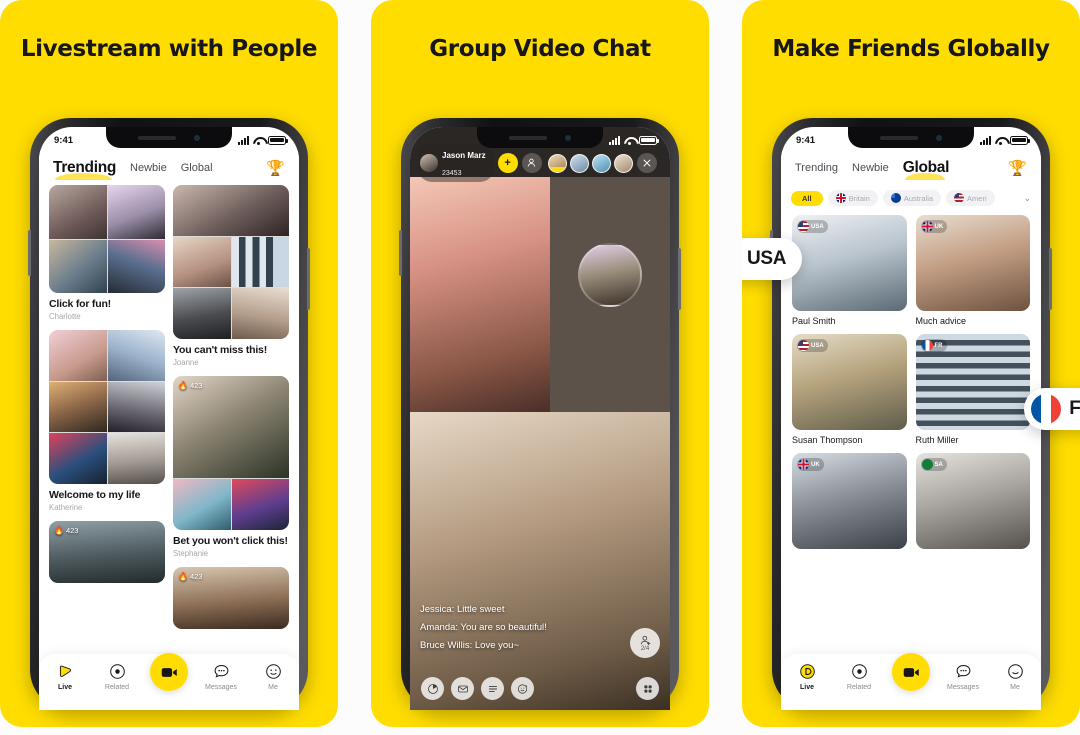  I want to click on feed-card: You can't miss this! Joanne, so click(231, 276).